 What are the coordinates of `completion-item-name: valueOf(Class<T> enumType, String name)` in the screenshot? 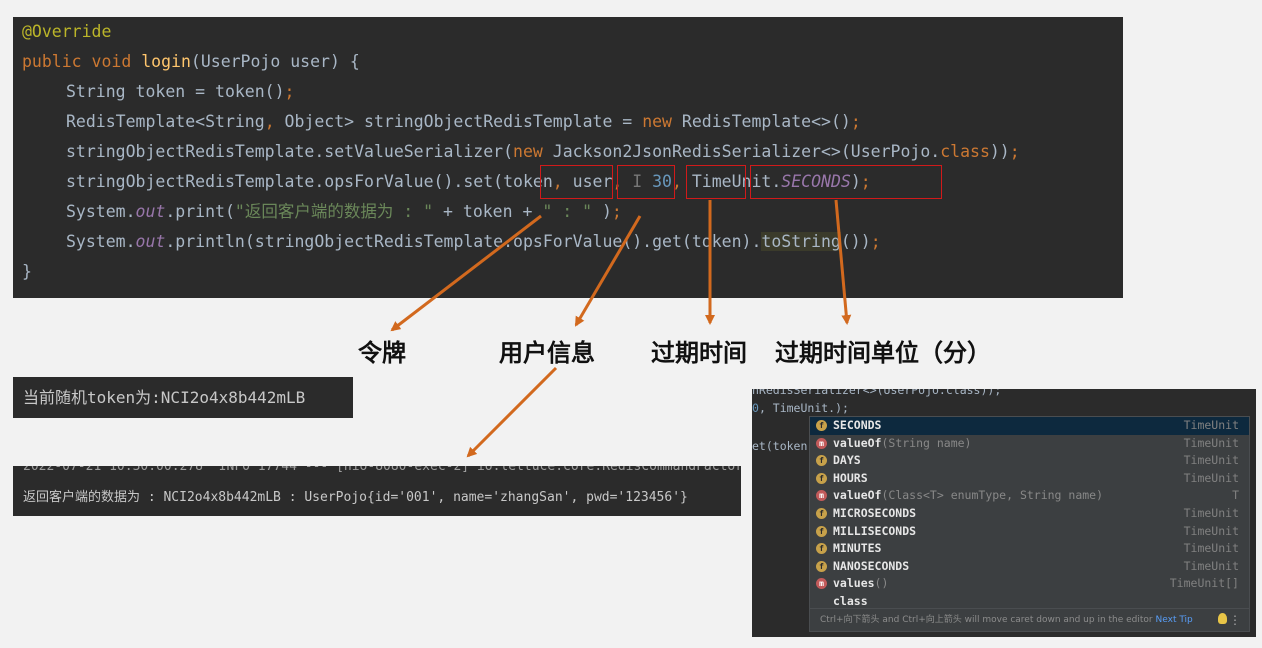 It's located at (968, 496).